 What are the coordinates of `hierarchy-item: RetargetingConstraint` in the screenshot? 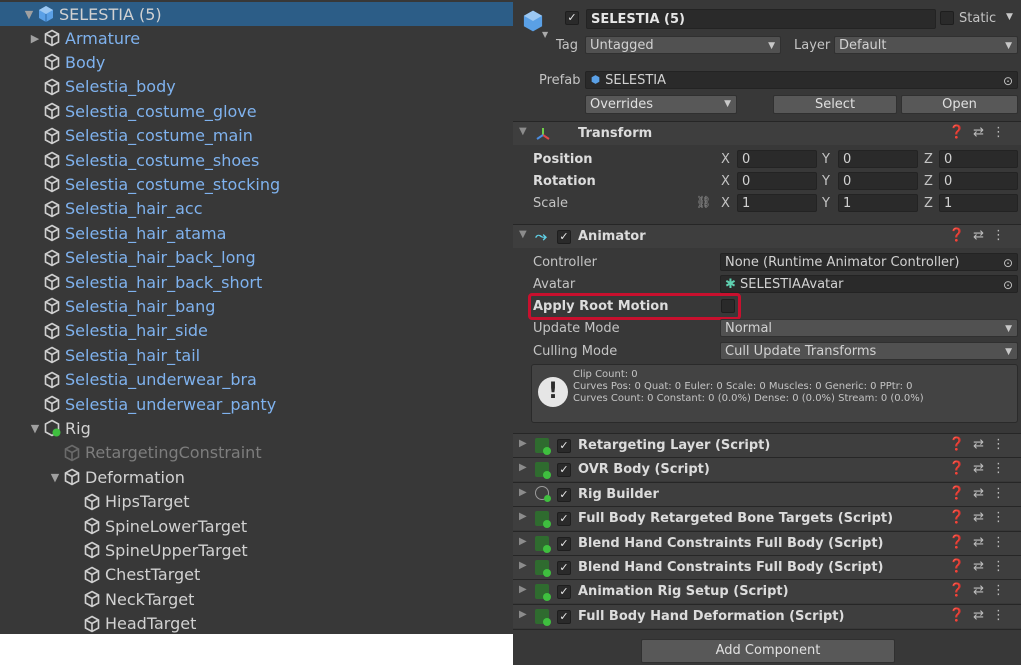 It's located at (256, 453).